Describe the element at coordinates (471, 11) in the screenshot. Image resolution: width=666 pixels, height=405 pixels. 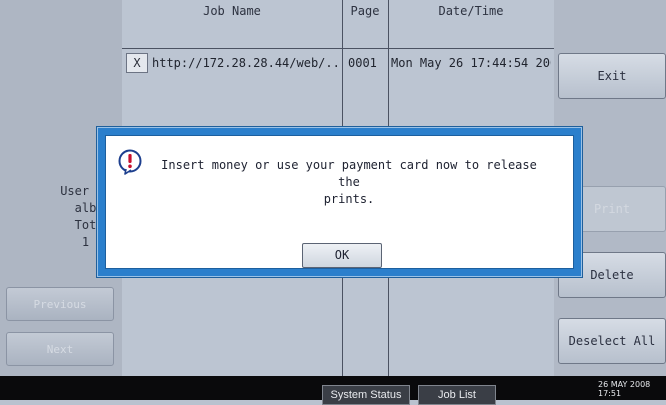
I see `column-header-date-time: Date/Time` at that location.